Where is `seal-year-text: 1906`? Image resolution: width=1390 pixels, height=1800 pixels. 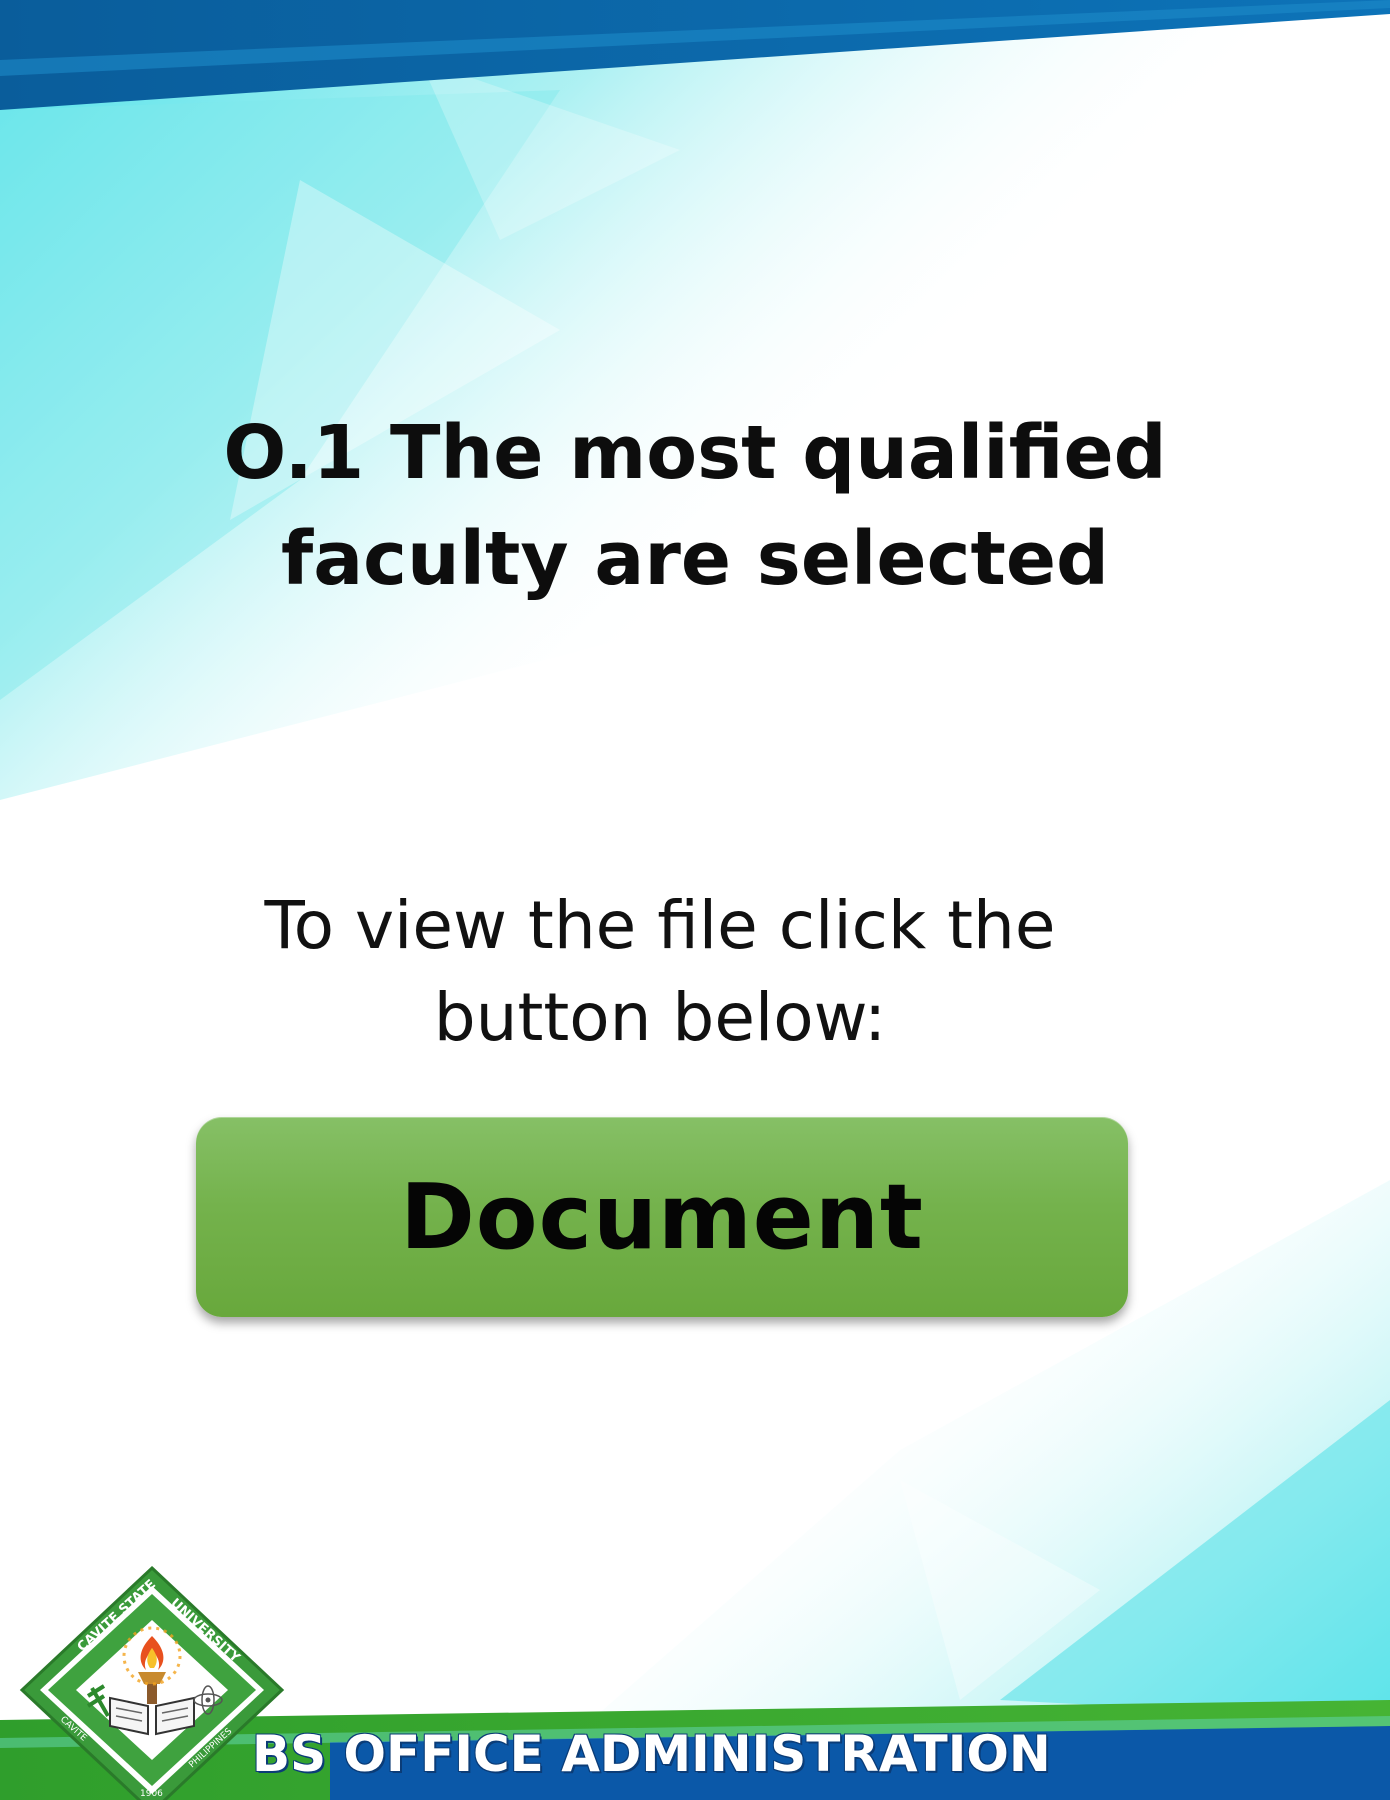 seal-year-text: 1906 is located at coordinates (151, 1794).